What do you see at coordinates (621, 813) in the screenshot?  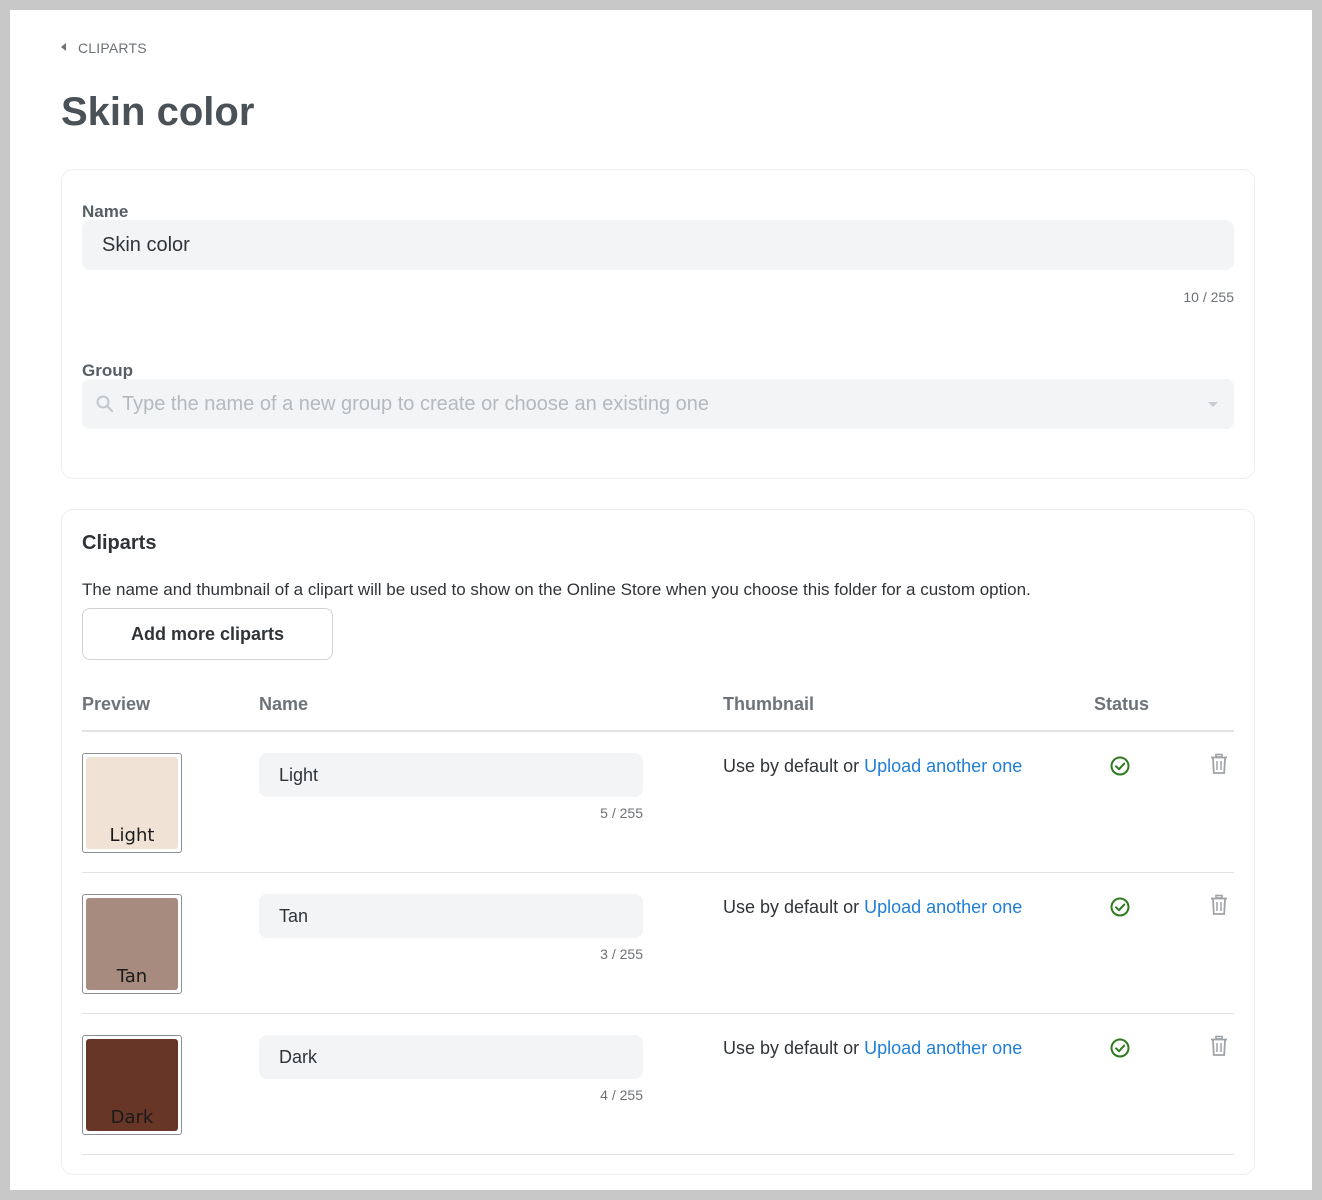 I see `clipart-name-counter: 5 / 255` at bounding box center [621, 813].